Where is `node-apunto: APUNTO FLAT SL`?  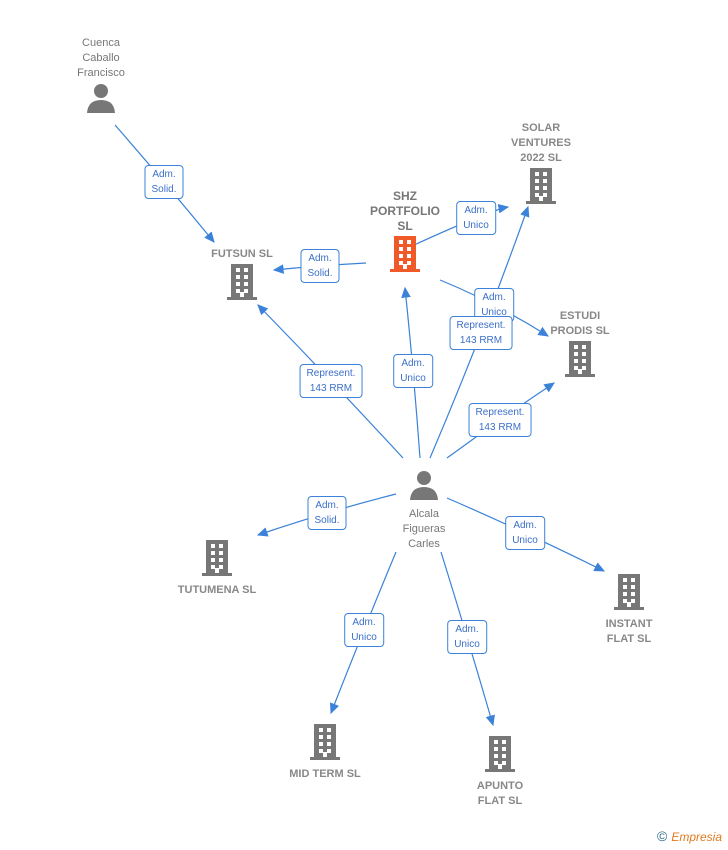 node-apunto: APUNTO FLAT SL is located at coordinates (500, 771).